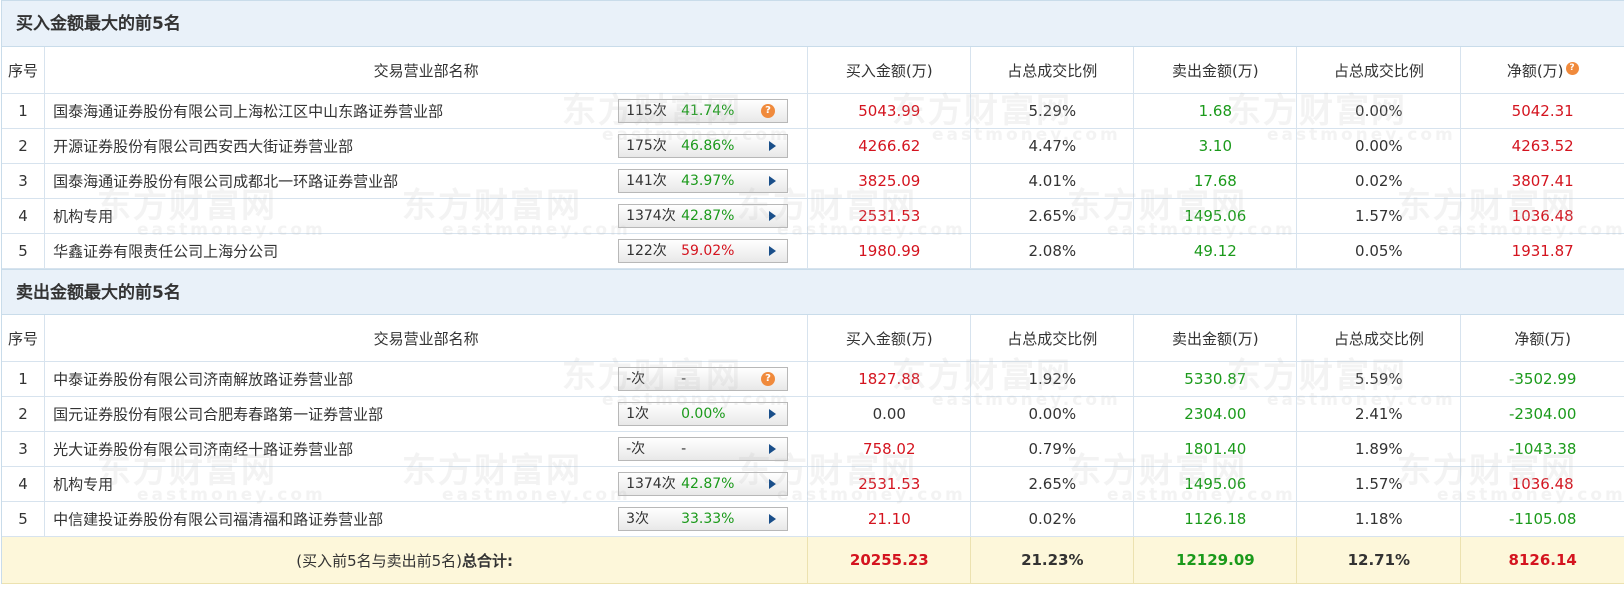 This screenshot has width=1624, height=599. What do you see at coordinates (1052, 560) in the screenshot?
I see `total-buy-ratio: 21.23%` at bounding box center [1052, 560].